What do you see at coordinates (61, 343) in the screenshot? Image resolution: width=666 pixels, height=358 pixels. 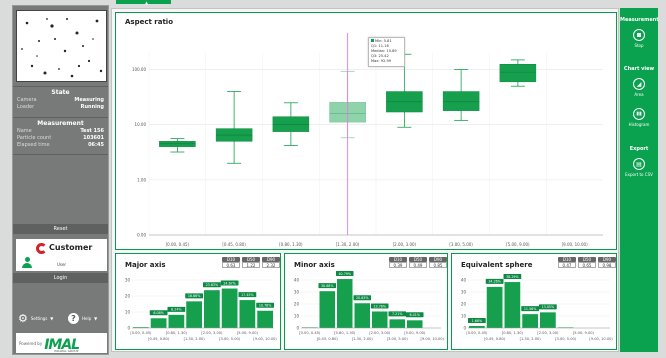 I see `powered-by-footer: Powered by IMAL IMALPAL GROUP` at bounding box center [61, 343].